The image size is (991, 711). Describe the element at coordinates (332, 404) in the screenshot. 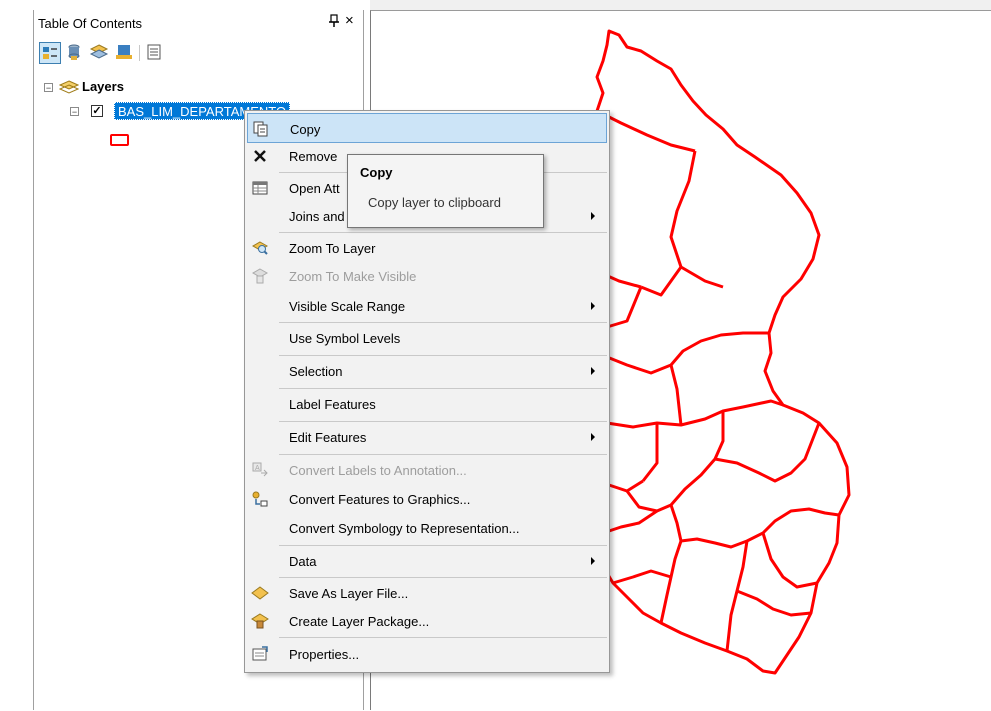

I see `menu-item-label: Label Features` at that location.